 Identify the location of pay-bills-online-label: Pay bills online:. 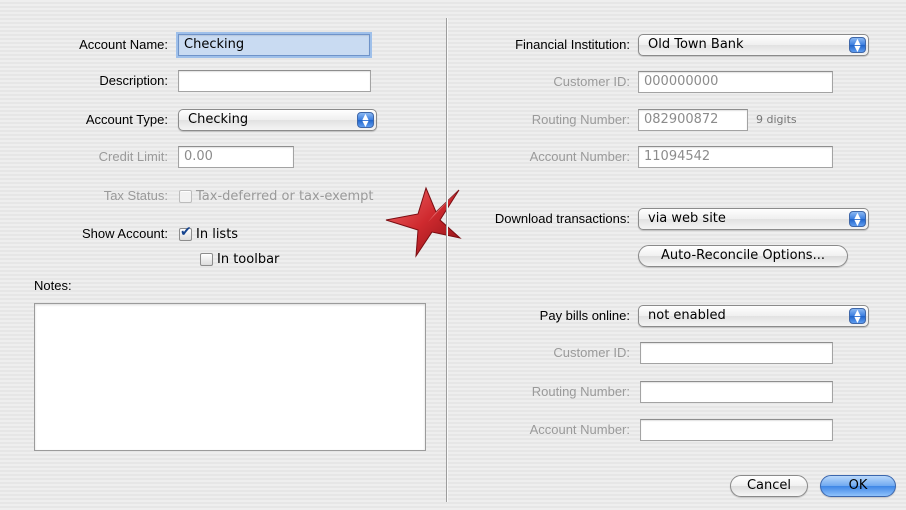
(584, 315).